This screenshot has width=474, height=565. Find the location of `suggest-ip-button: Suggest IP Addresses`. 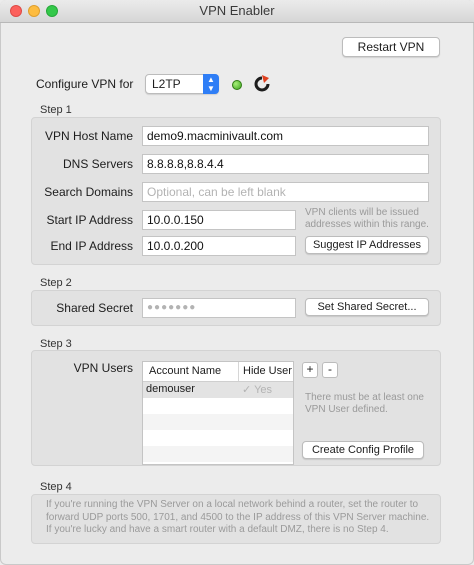

suggest-ip-button: Suggest IP Addresses is located at coordinates (367, 245).